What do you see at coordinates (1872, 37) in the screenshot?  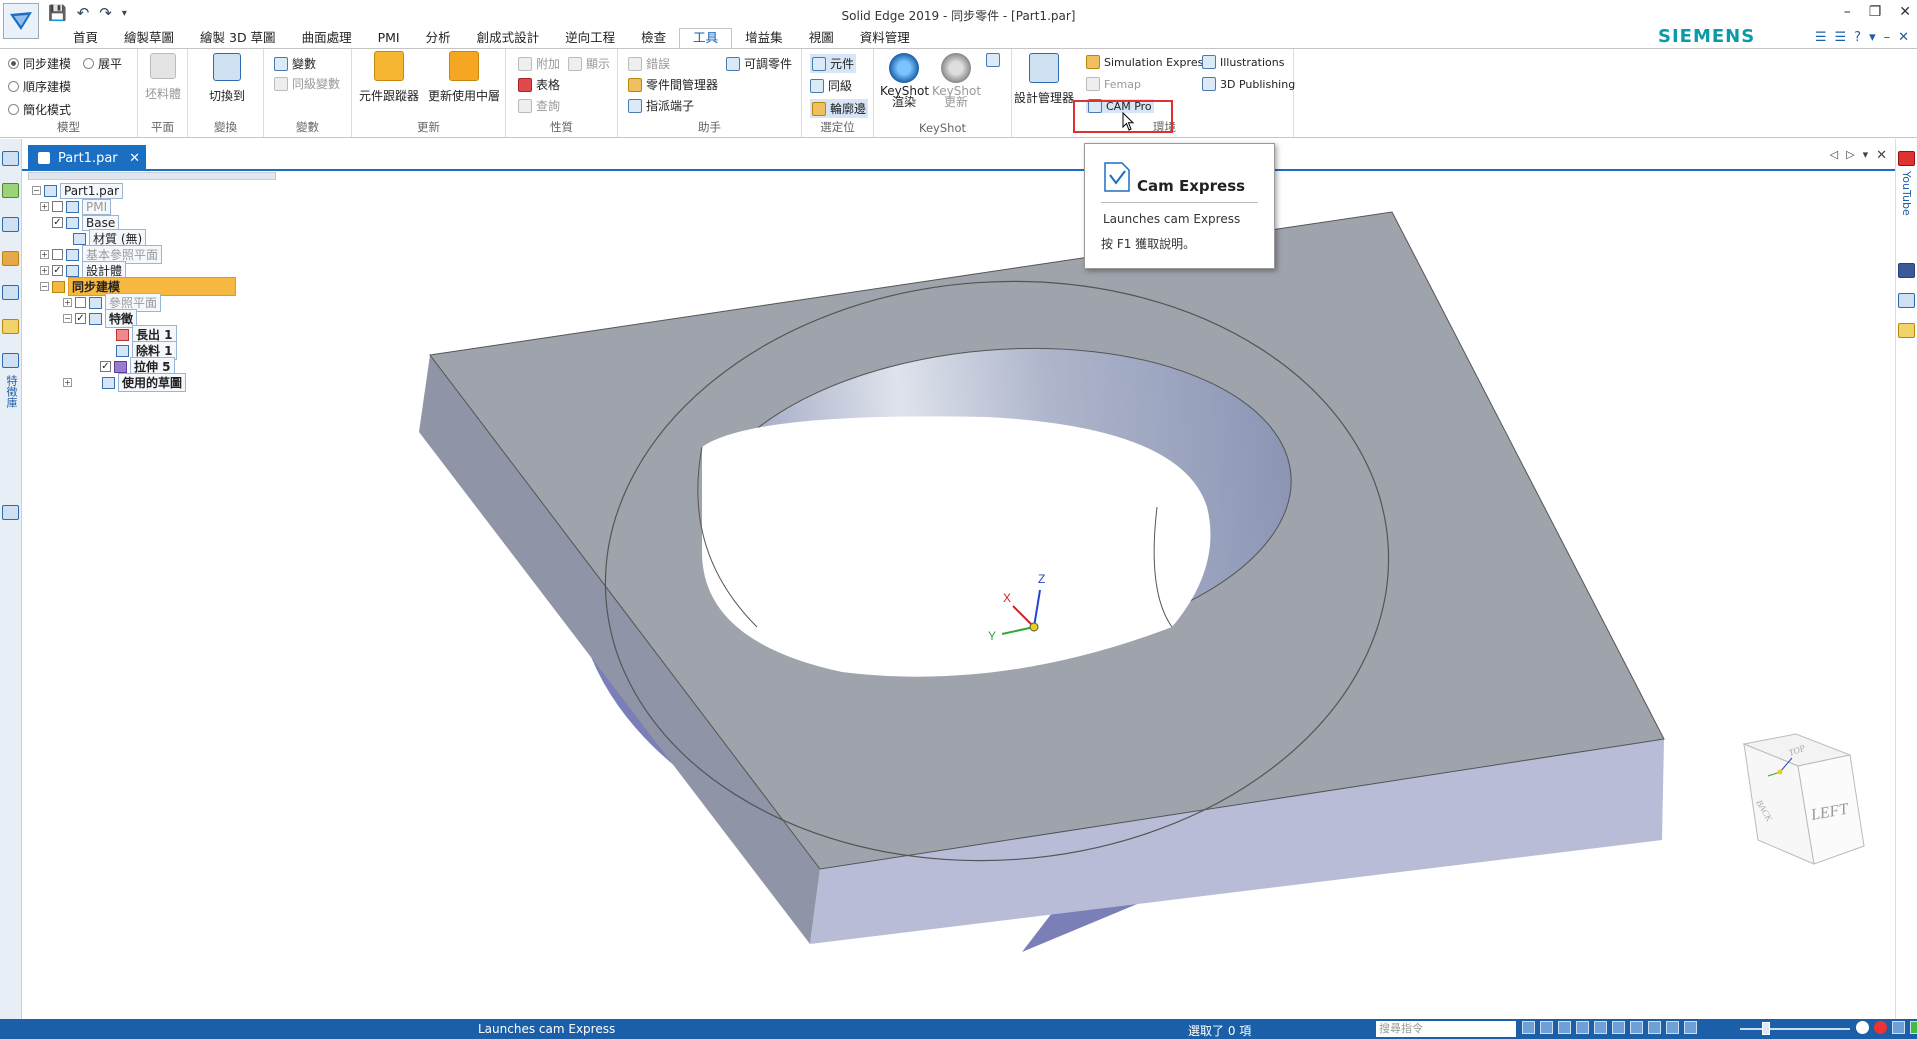 I see `help-menu-icon: ▾` at bounding box center [1872, 37].